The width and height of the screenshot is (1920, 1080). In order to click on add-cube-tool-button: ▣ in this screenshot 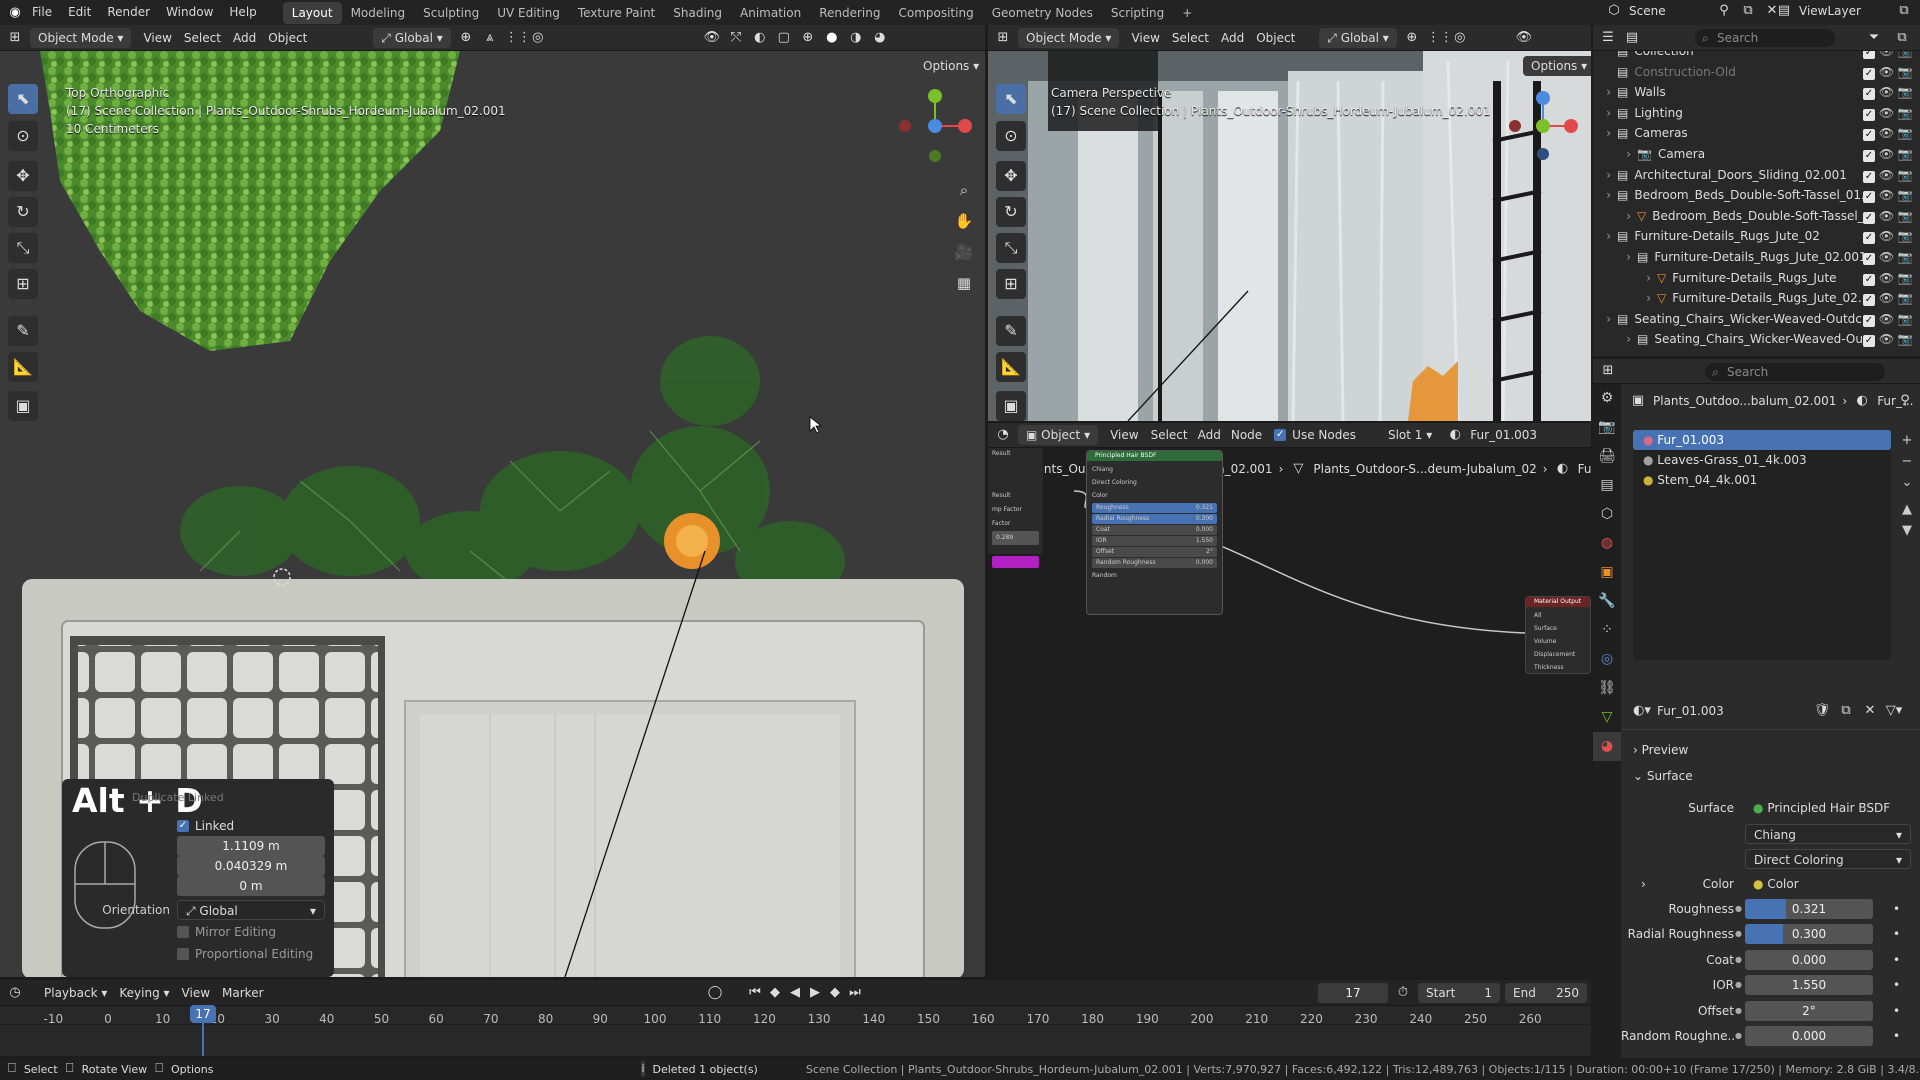, I will do `click(1011, 406)`.